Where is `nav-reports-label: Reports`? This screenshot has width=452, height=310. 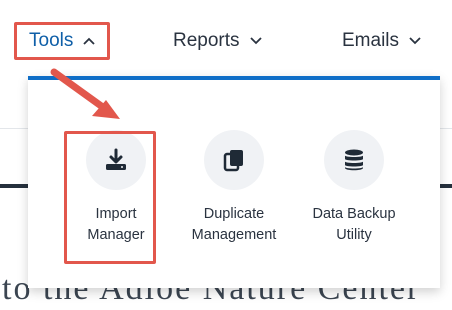
nav-reports-label: Reports is located at coordinates (206, 40).